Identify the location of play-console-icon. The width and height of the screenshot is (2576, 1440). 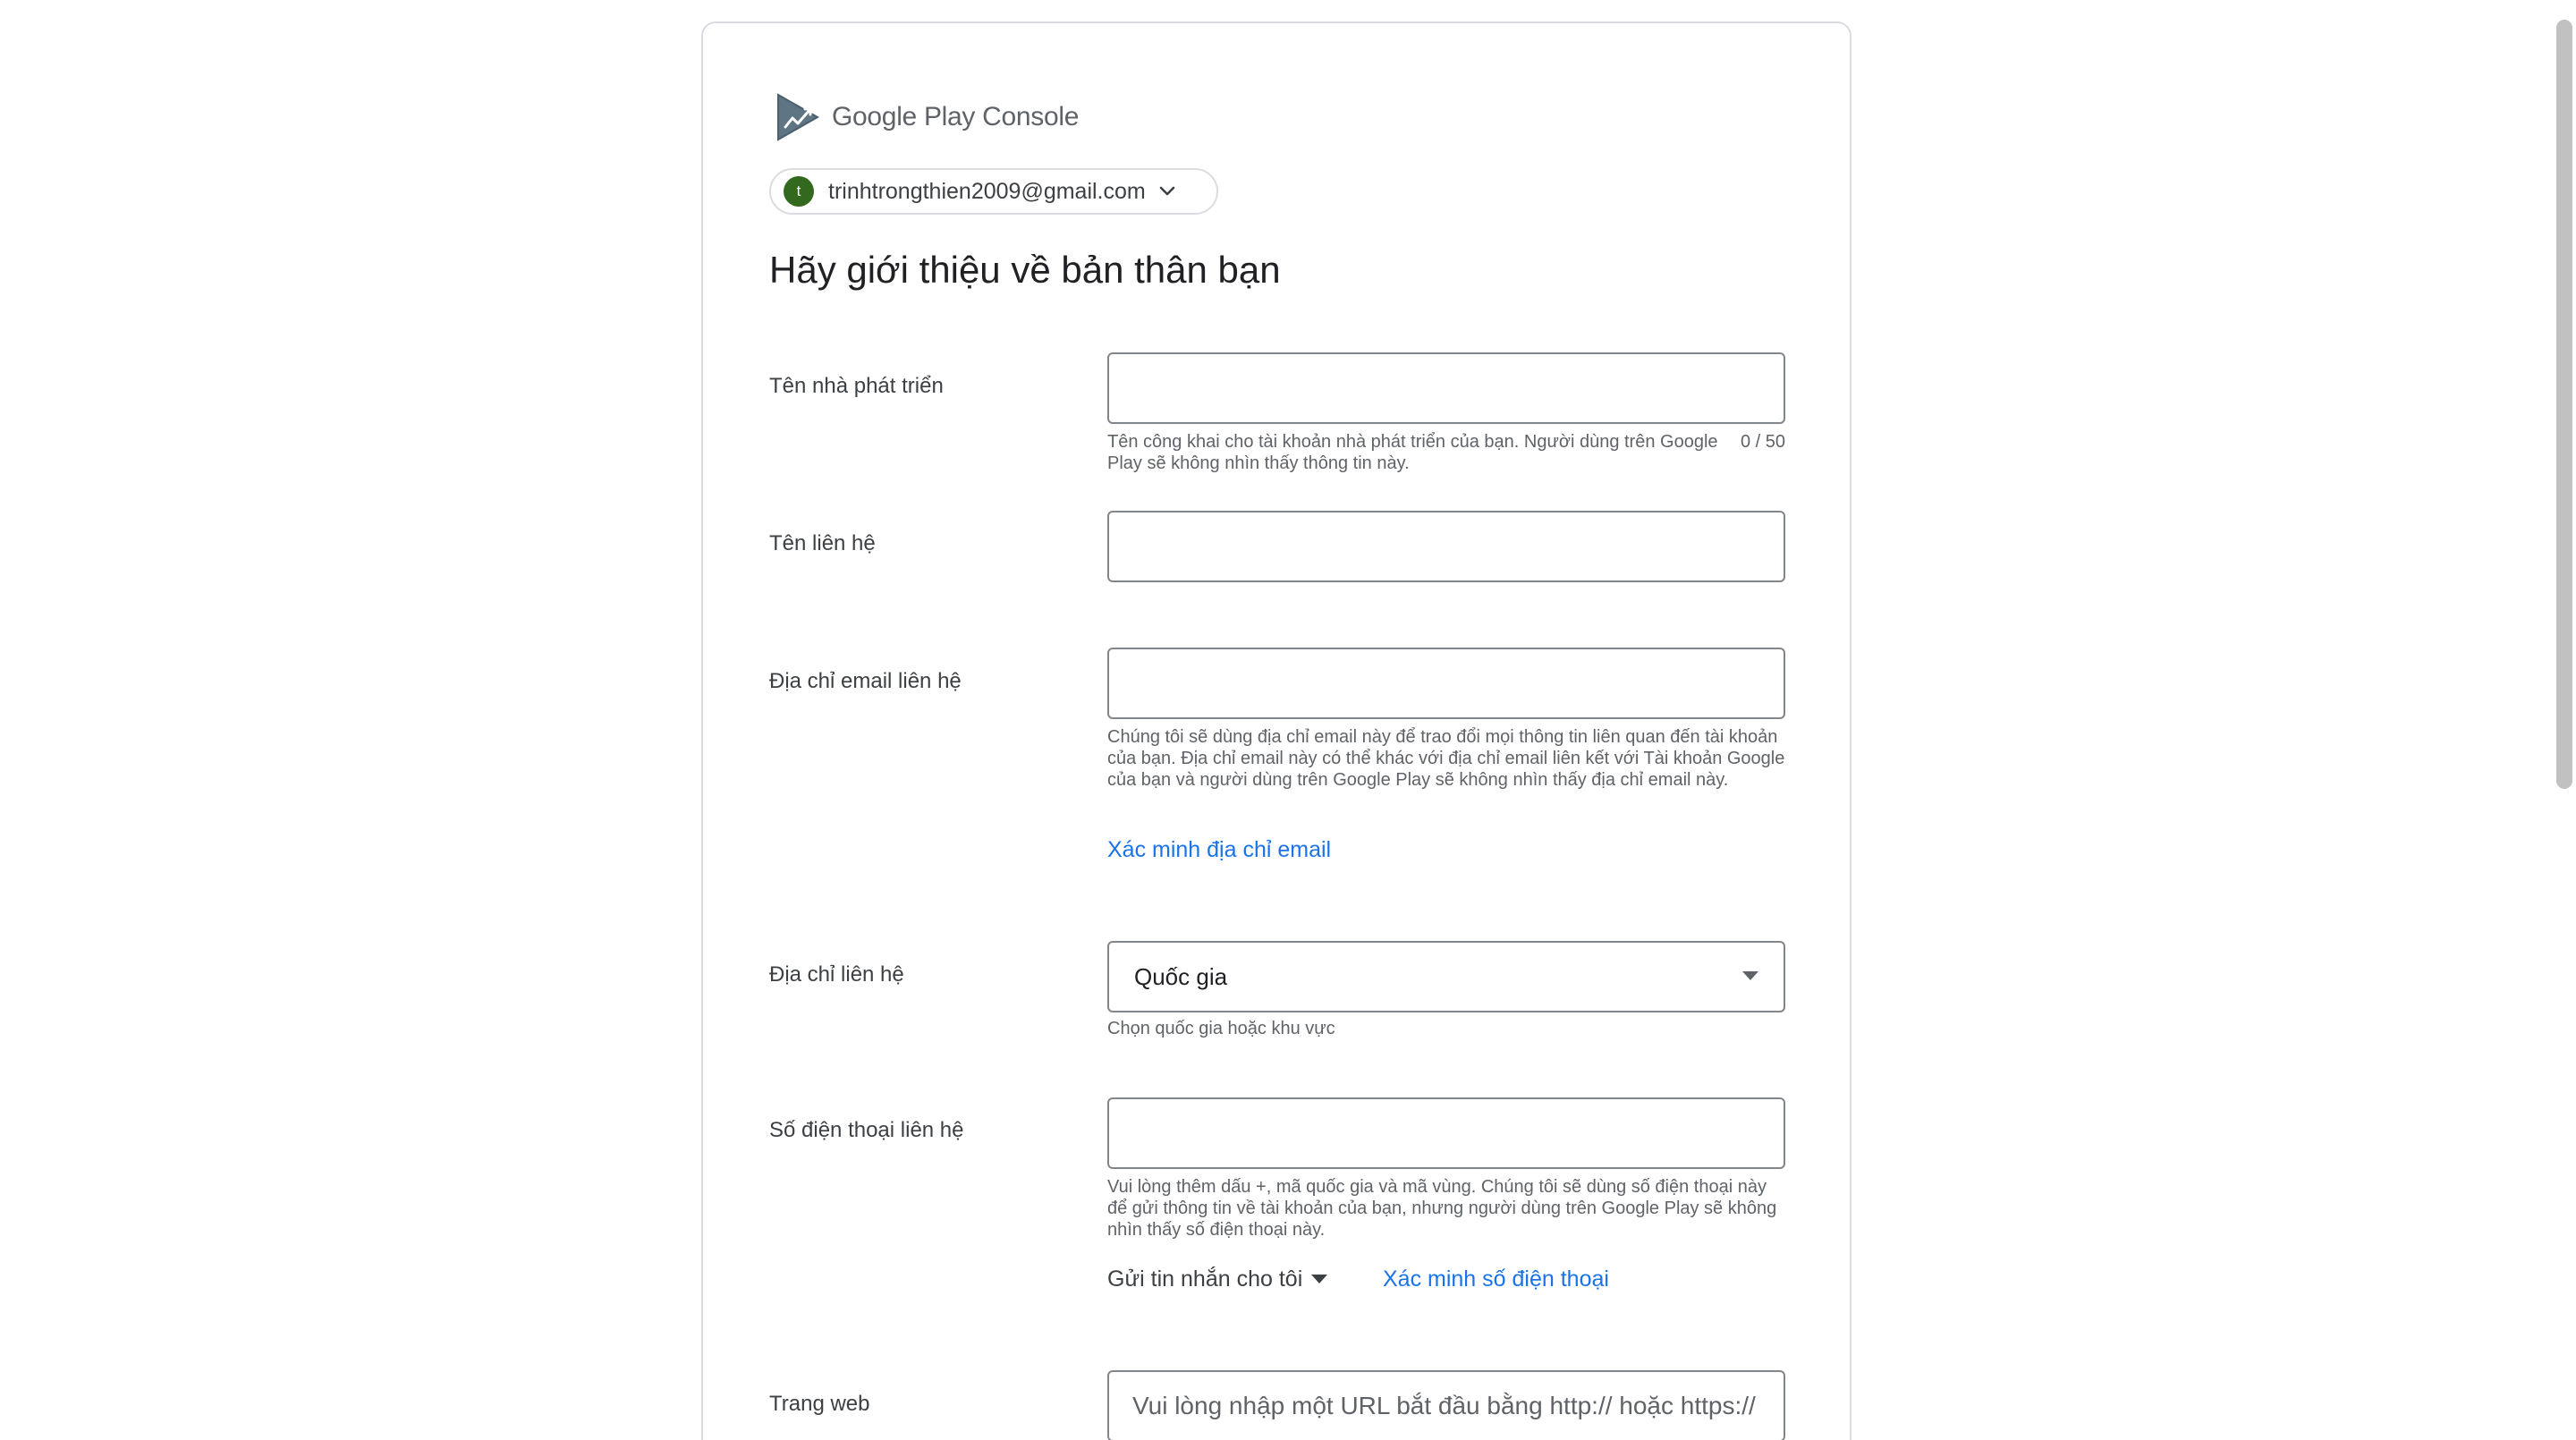
(797, 117).